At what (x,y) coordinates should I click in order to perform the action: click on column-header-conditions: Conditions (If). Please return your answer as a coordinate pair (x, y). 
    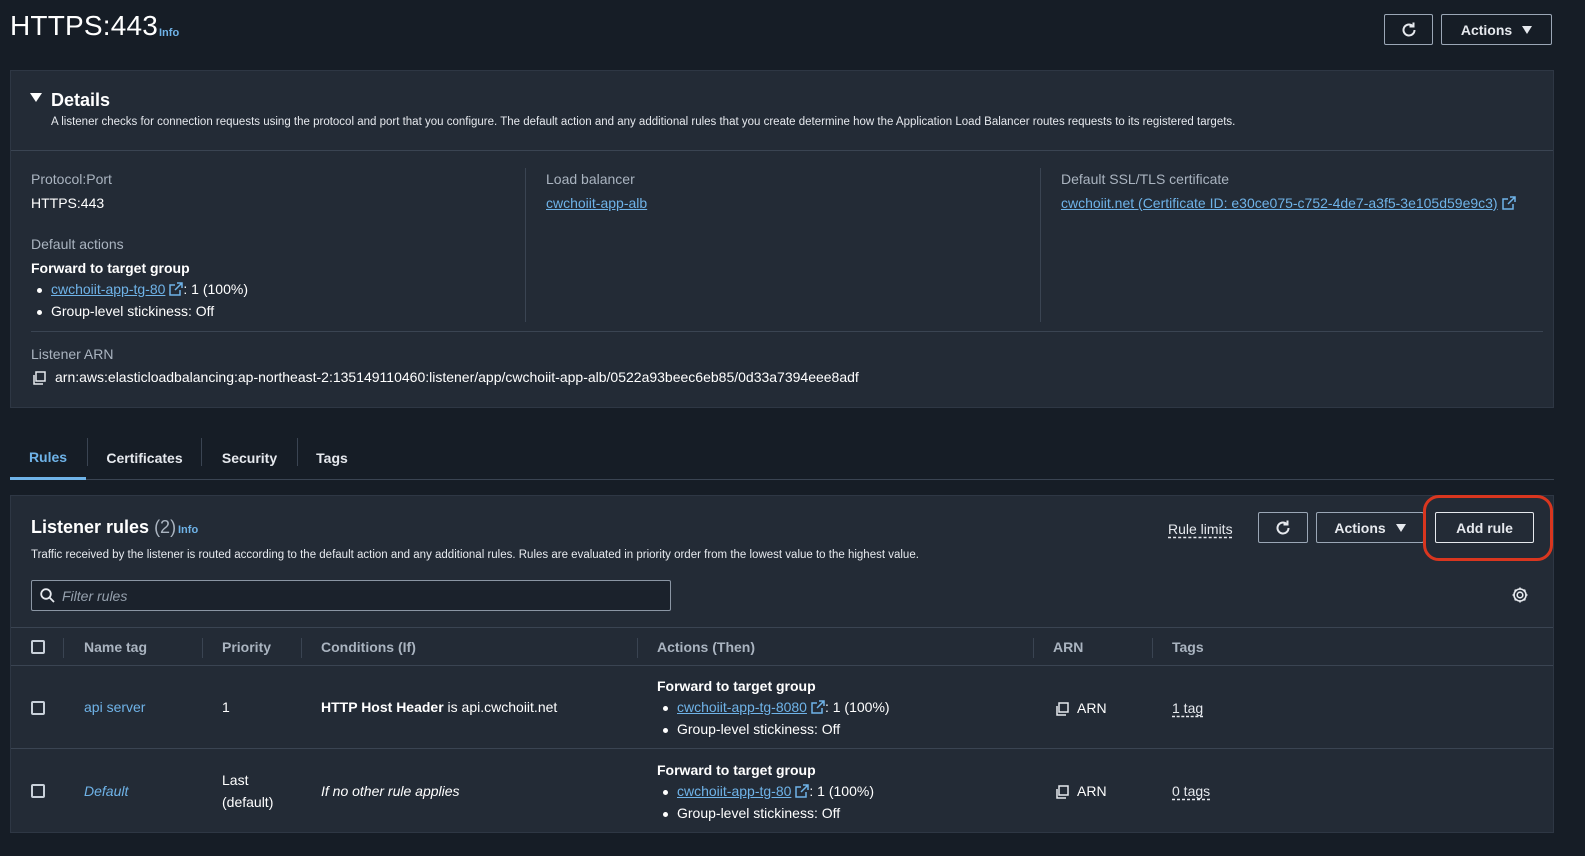
    Looking at the image, I should click on (368, 647).